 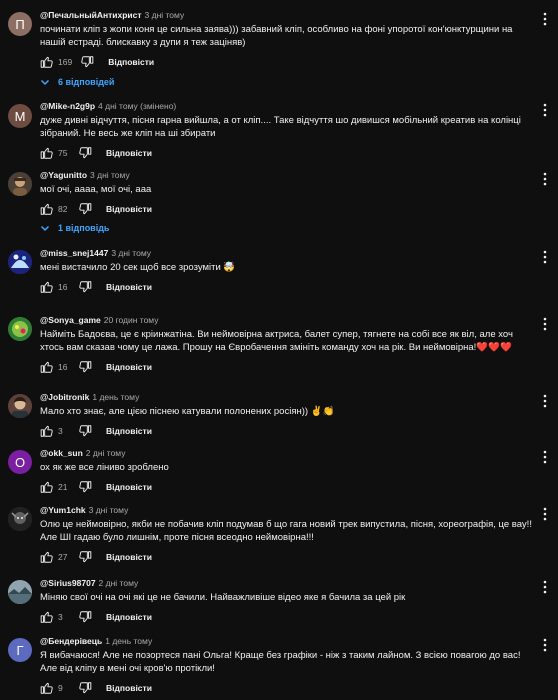 I want to click on comment-time: 20 годин тому, so click(x=131, y=320).